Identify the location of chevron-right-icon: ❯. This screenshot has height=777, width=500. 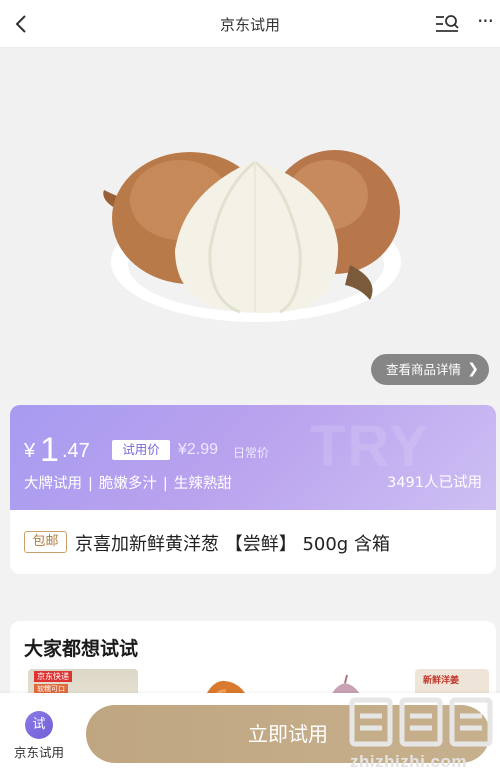
(473, 369).